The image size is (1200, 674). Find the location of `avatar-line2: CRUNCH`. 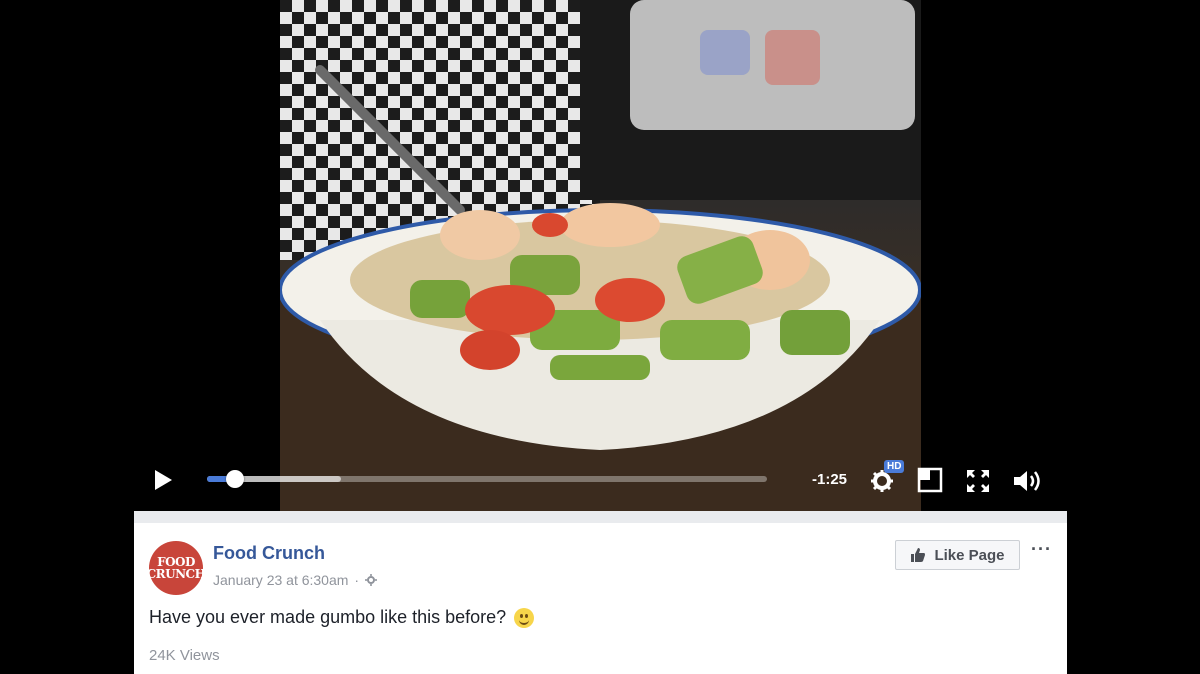

avatar-line2: CRUNCH is located at coordinates (176, 574).